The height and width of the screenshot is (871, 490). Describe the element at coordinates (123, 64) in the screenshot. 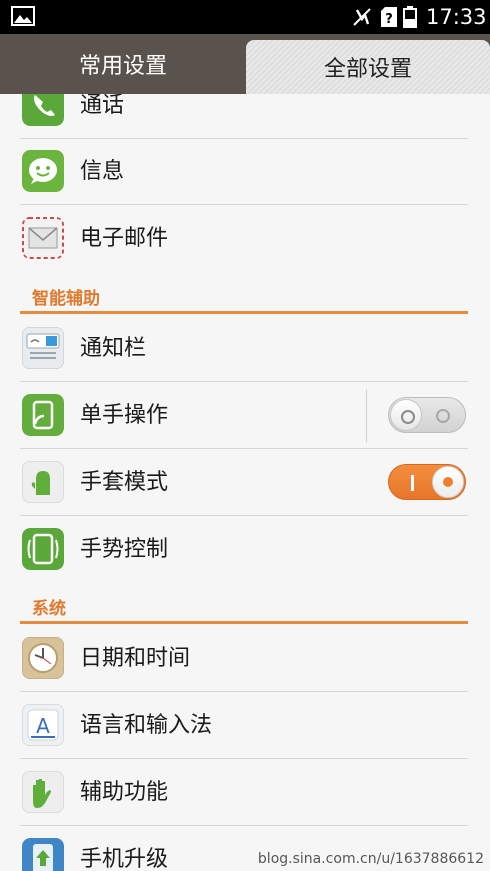

I see `tab-common-settings: 常用设置` at that location.